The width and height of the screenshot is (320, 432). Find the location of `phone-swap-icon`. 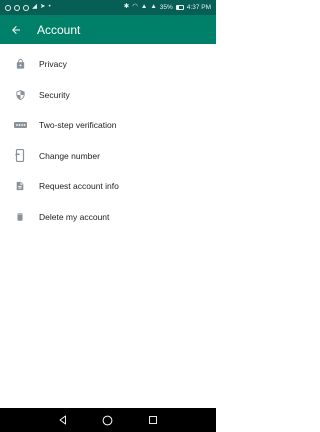

phone-swap-icon is located at coordinates (20, 156).